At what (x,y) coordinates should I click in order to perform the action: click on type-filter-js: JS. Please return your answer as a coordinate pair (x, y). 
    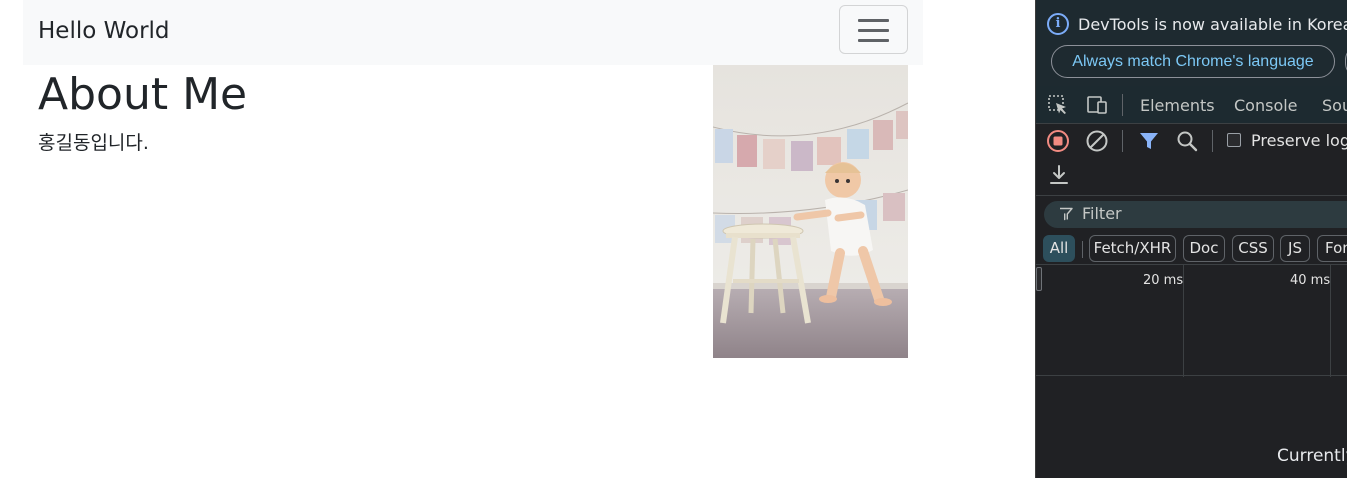
    Looking at the image, I should click on (1295, 248).